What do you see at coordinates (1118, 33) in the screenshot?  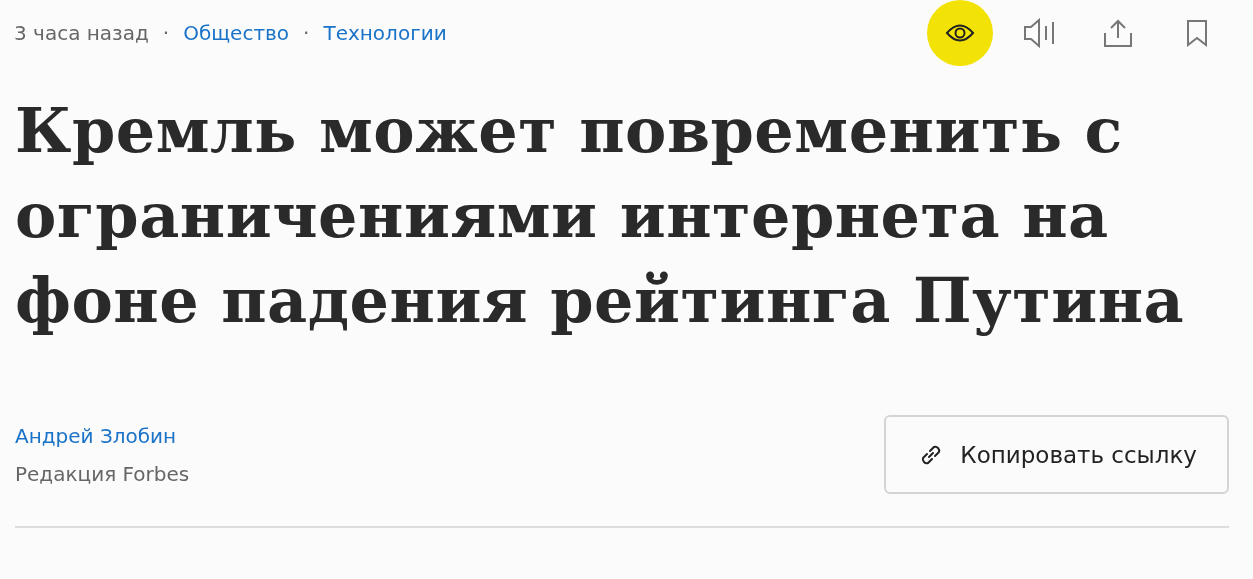 I see `share-icon` at bounding box center [1118, 33].